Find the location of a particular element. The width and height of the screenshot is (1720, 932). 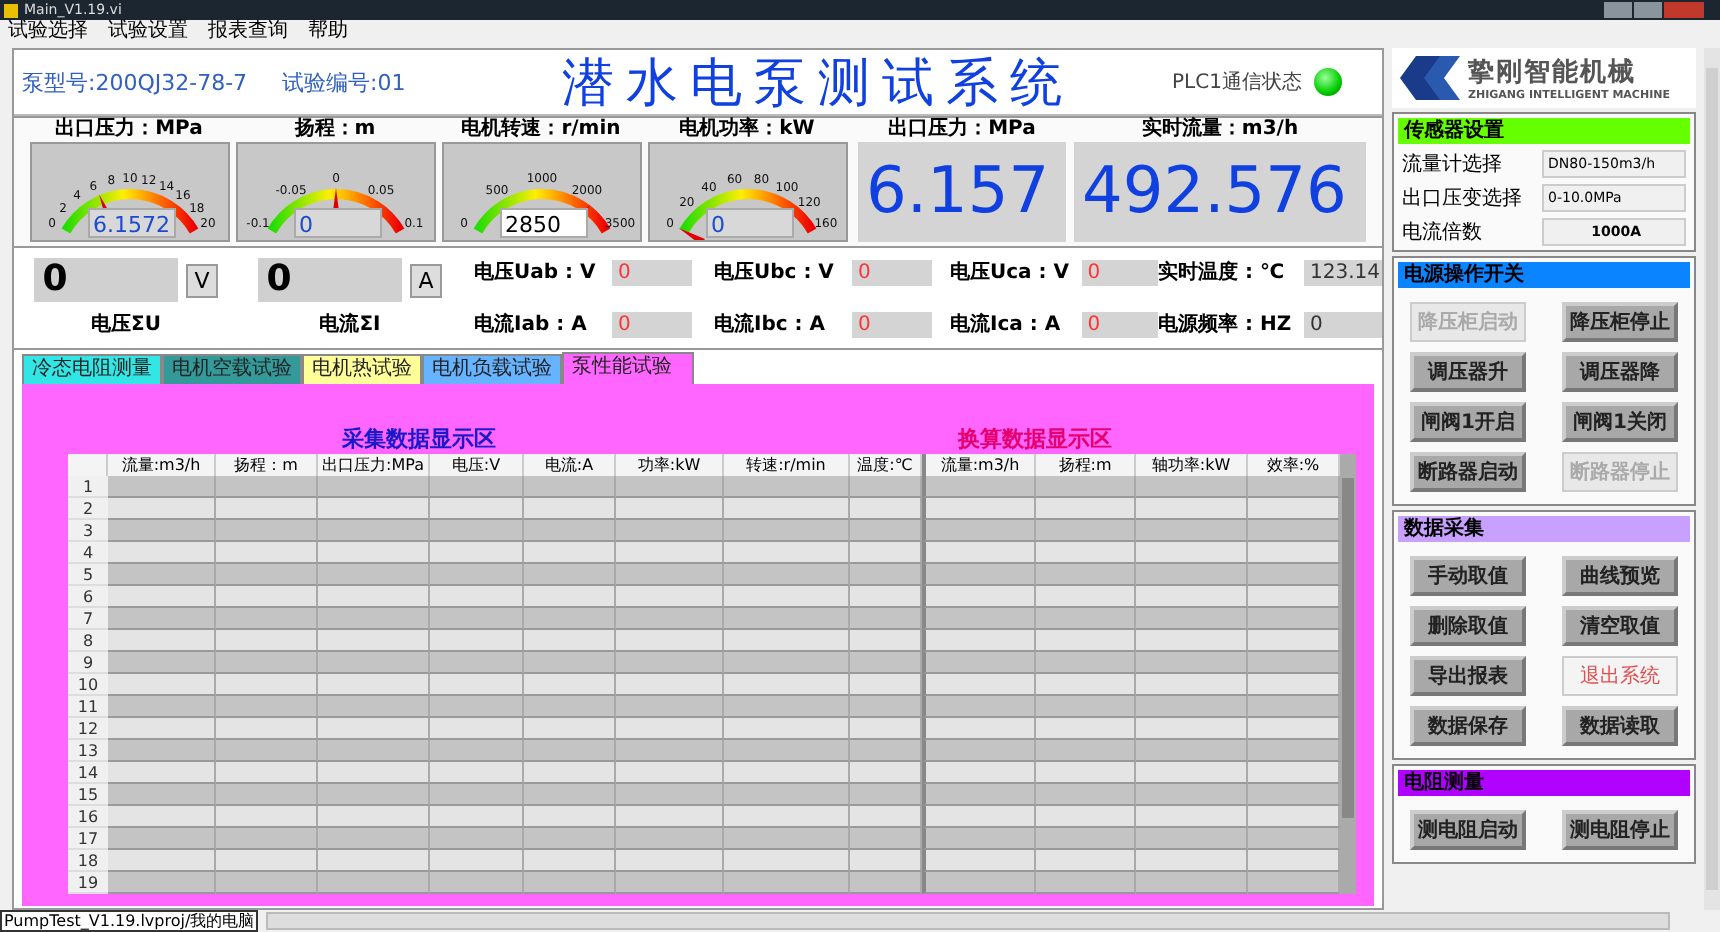

menu-item: 报表查询 is located at coordinates (248, 32).